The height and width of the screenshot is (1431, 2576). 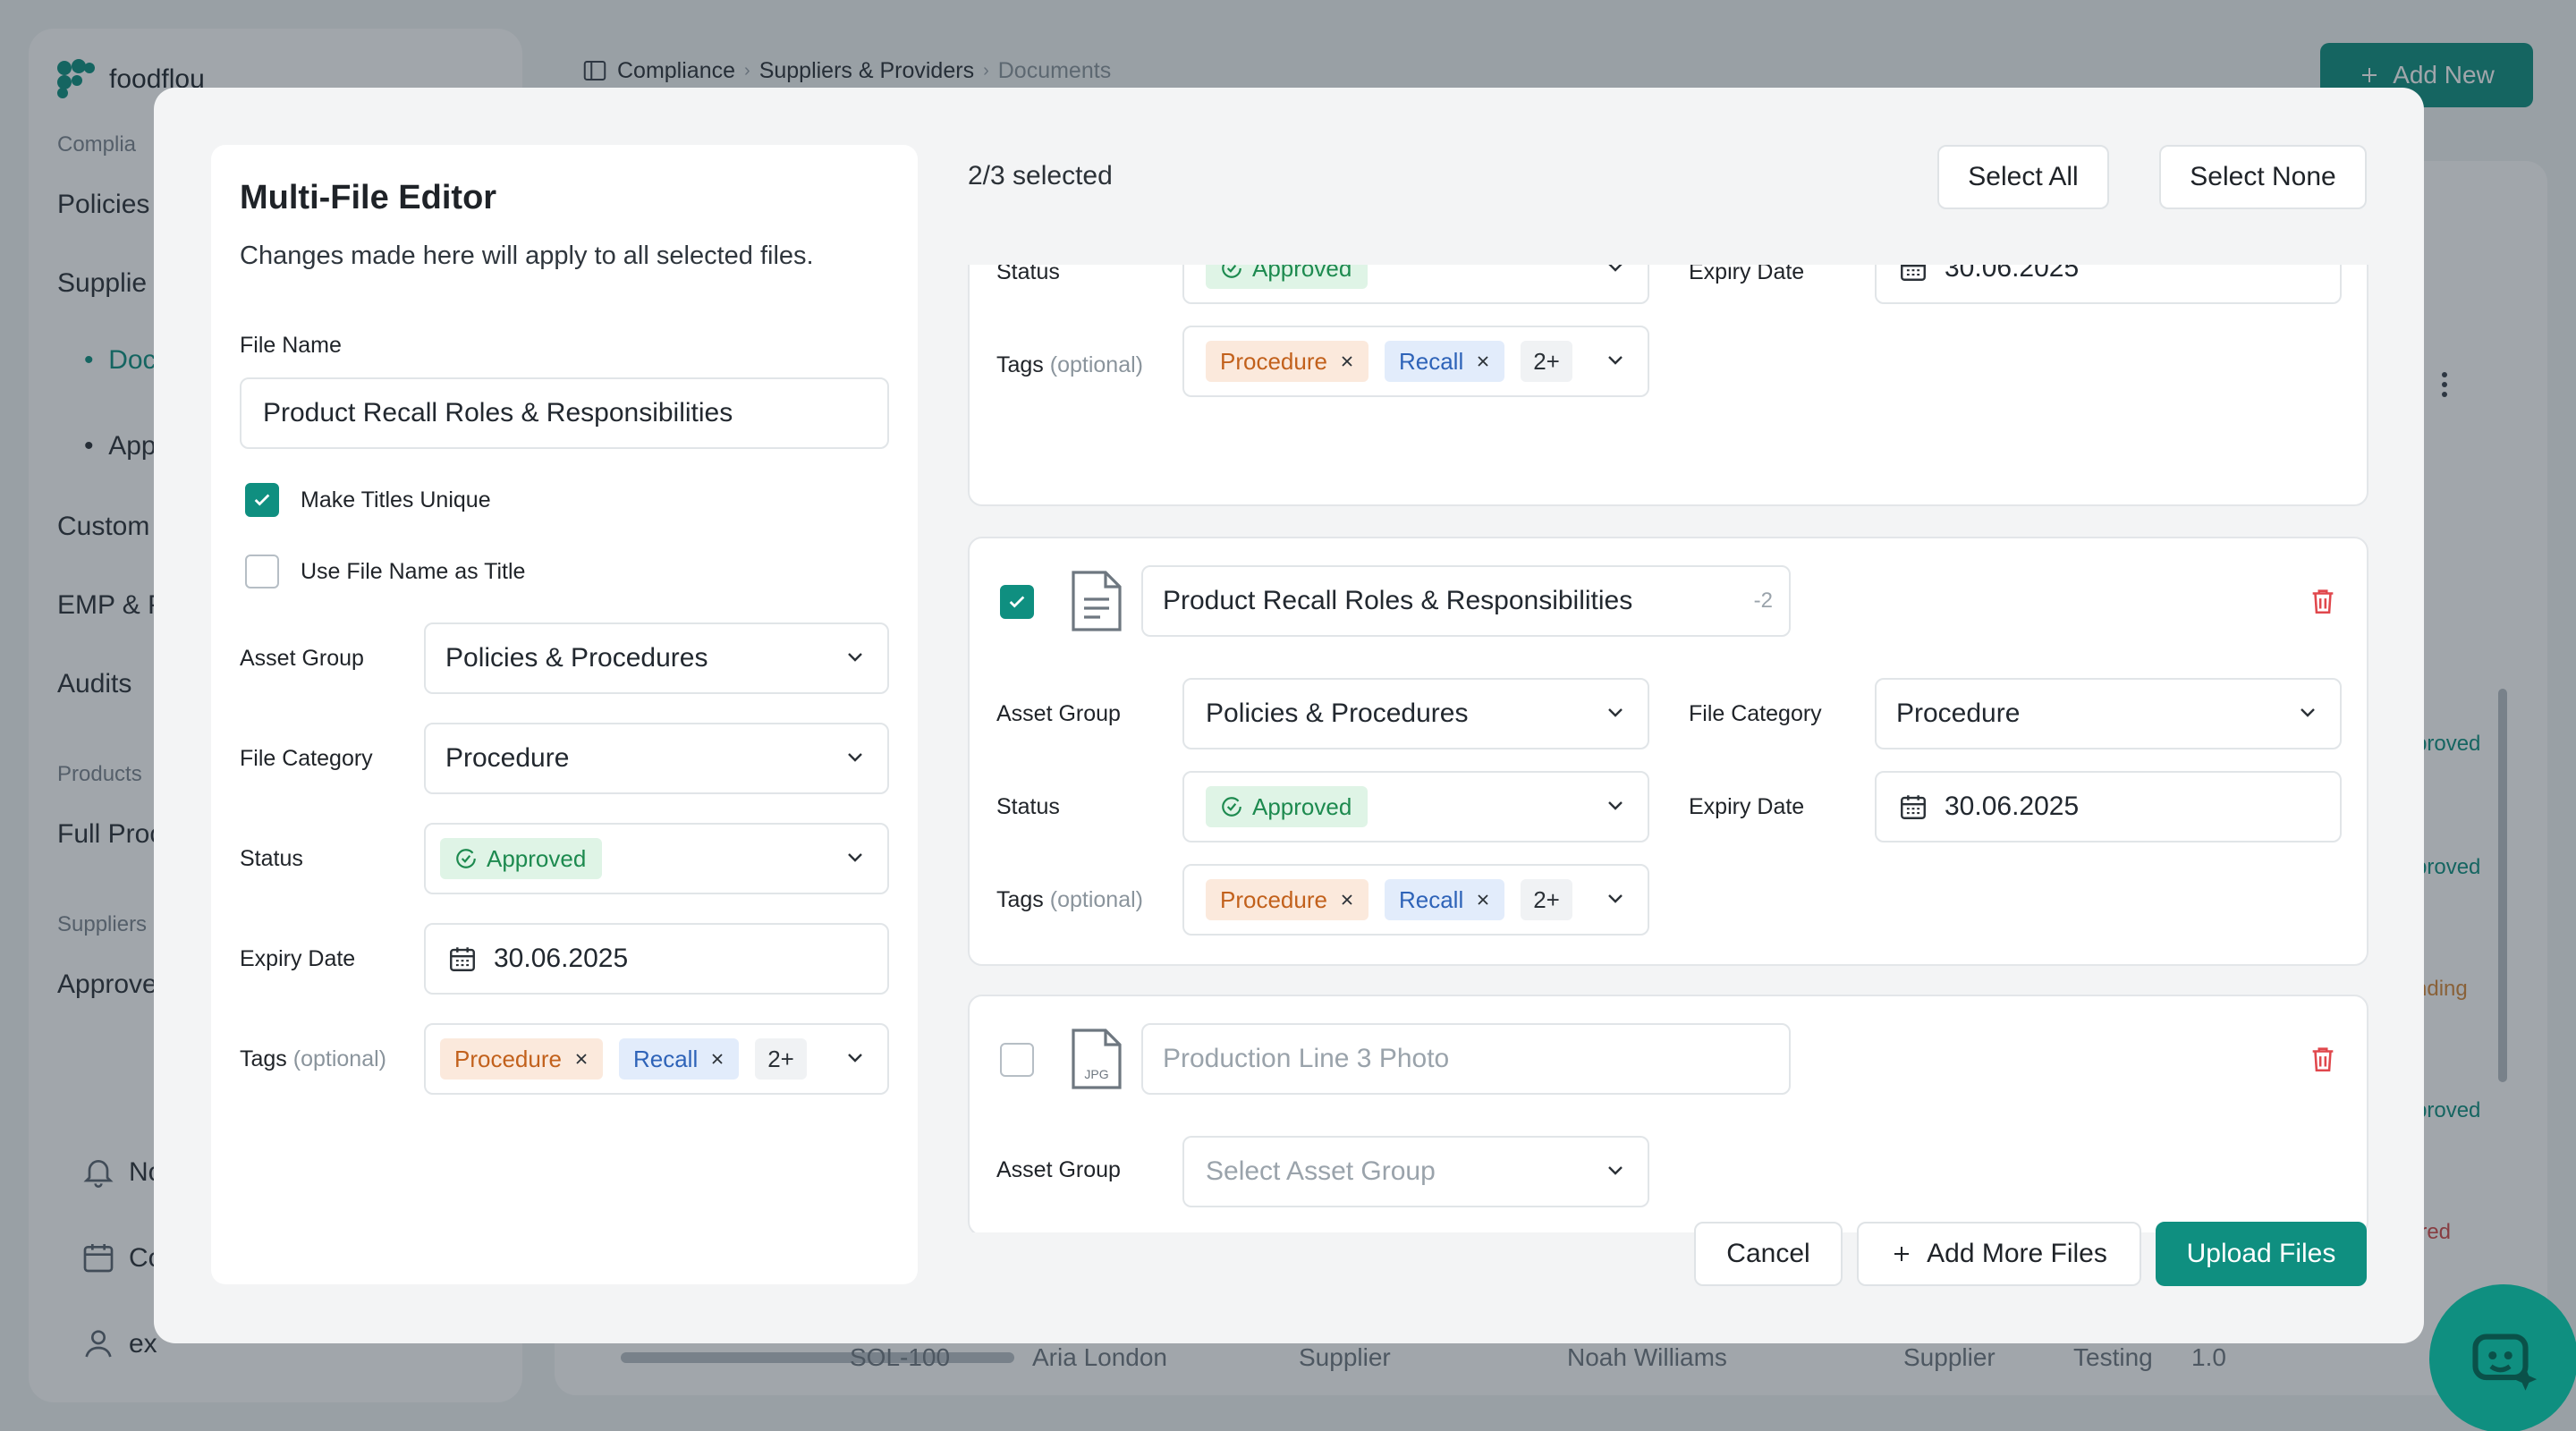 What do you see at coordinates (368, 500) in the screenshot?
I see `make-titles-unique-row: Make Titles Unique` at bounding box center [368, 500].